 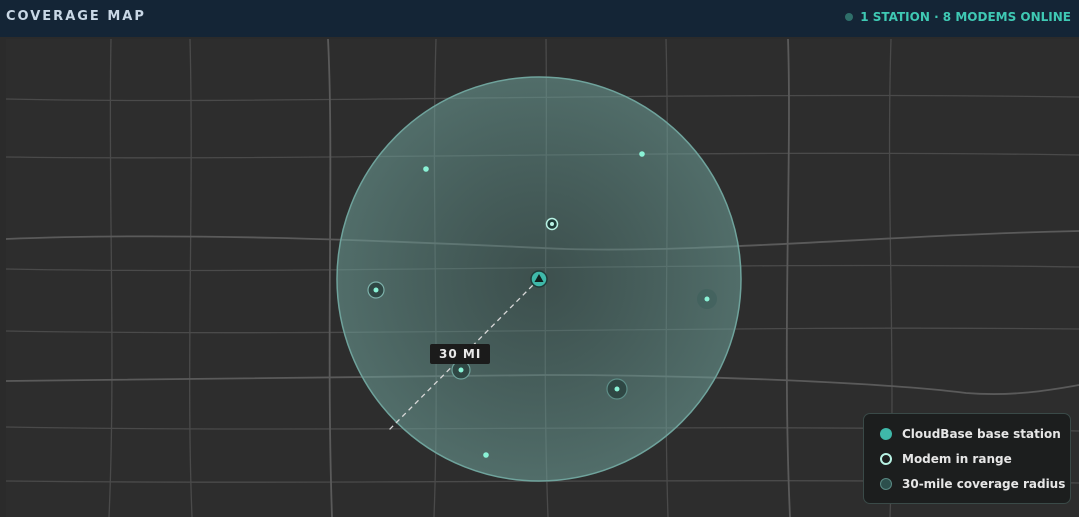 I want to click on status-indicator: 1 STATION · 8 MODEMS ONLINE, so click(x=958, y=17).